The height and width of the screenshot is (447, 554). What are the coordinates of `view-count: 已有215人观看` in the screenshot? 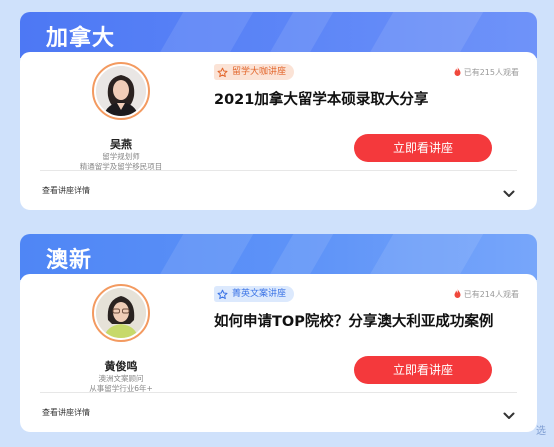 It's located at (486, 72).